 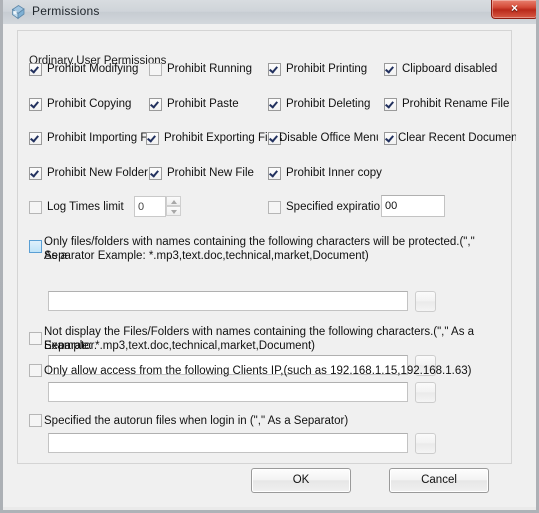 I want to click on stepper-up-icon, so click(x=173, y=201).